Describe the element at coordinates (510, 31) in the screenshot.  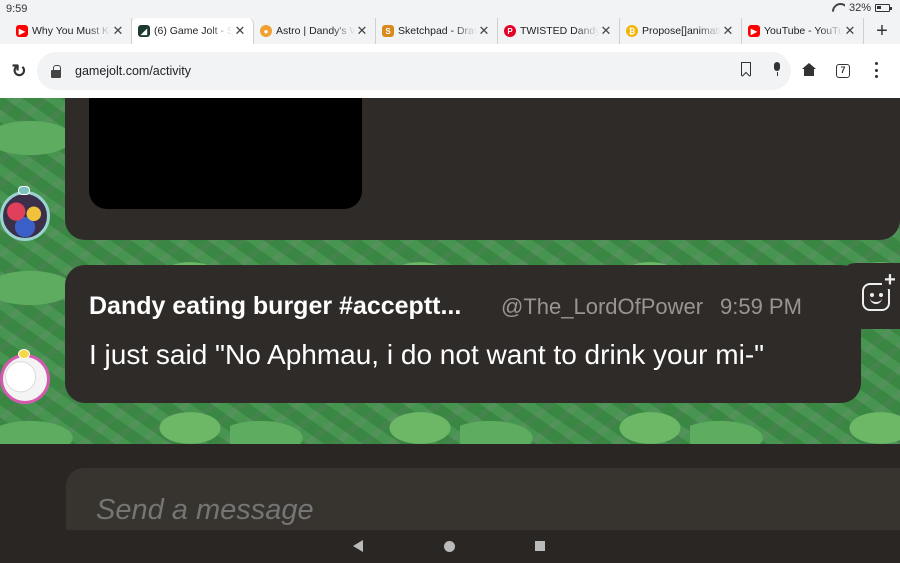
I see `pinterest-icon: P` at that location.